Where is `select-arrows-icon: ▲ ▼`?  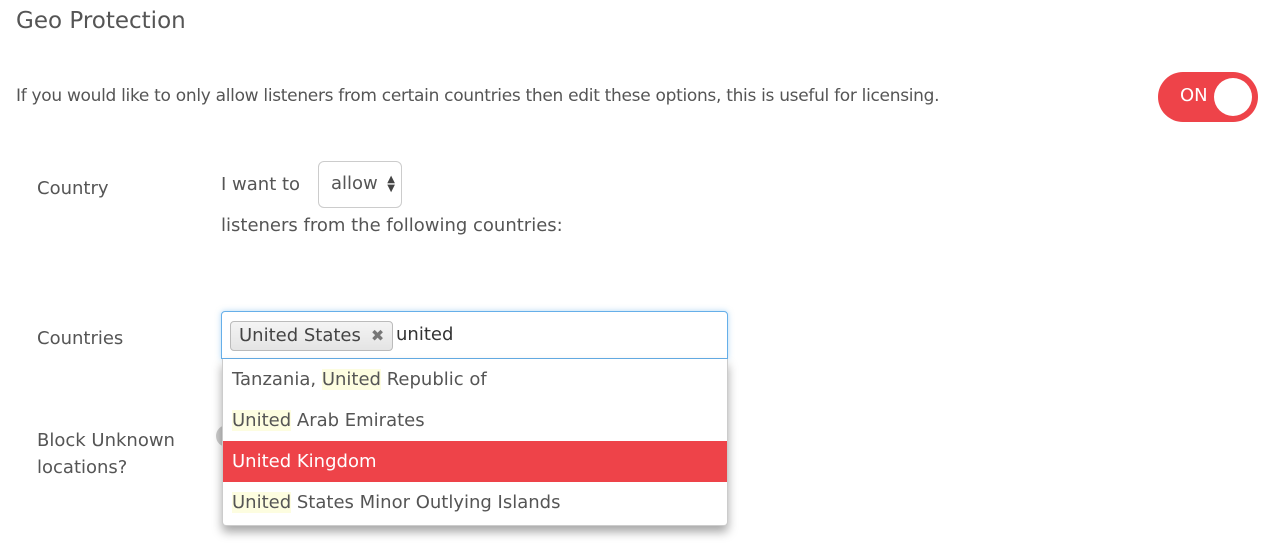
select-arrows-icon: ▲ ▼ is located at coordinates (391, 184).